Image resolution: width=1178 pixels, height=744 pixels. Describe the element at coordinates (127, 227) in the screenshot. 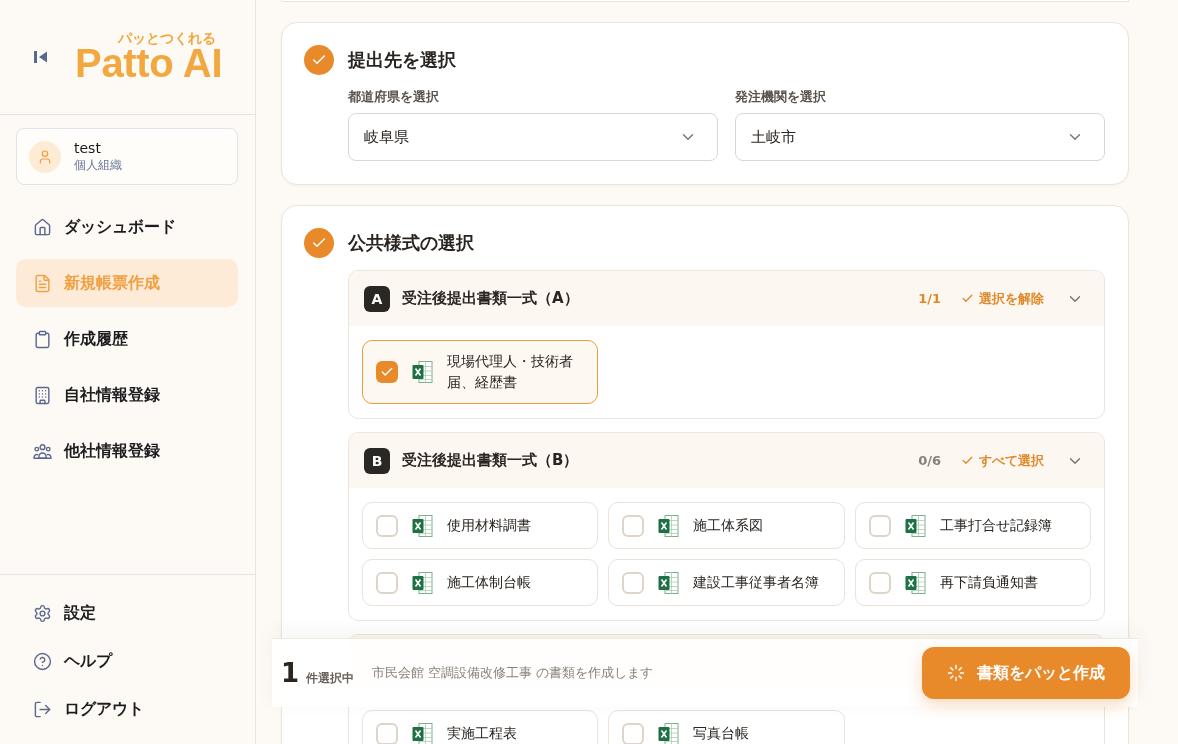

I see `nav-item: ダッシュボード` at that location.